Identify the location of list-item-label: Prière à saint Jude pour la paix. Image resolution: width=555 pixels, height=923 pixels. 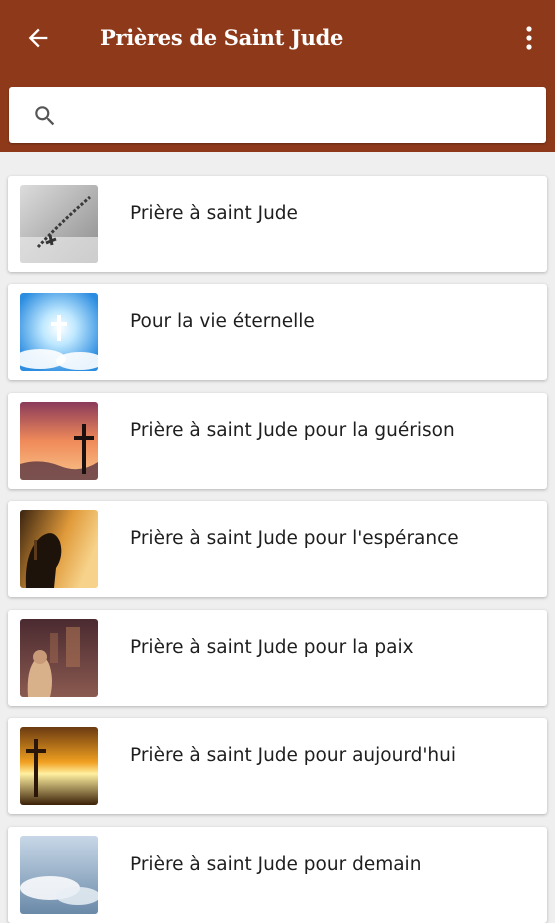
(272, 647).